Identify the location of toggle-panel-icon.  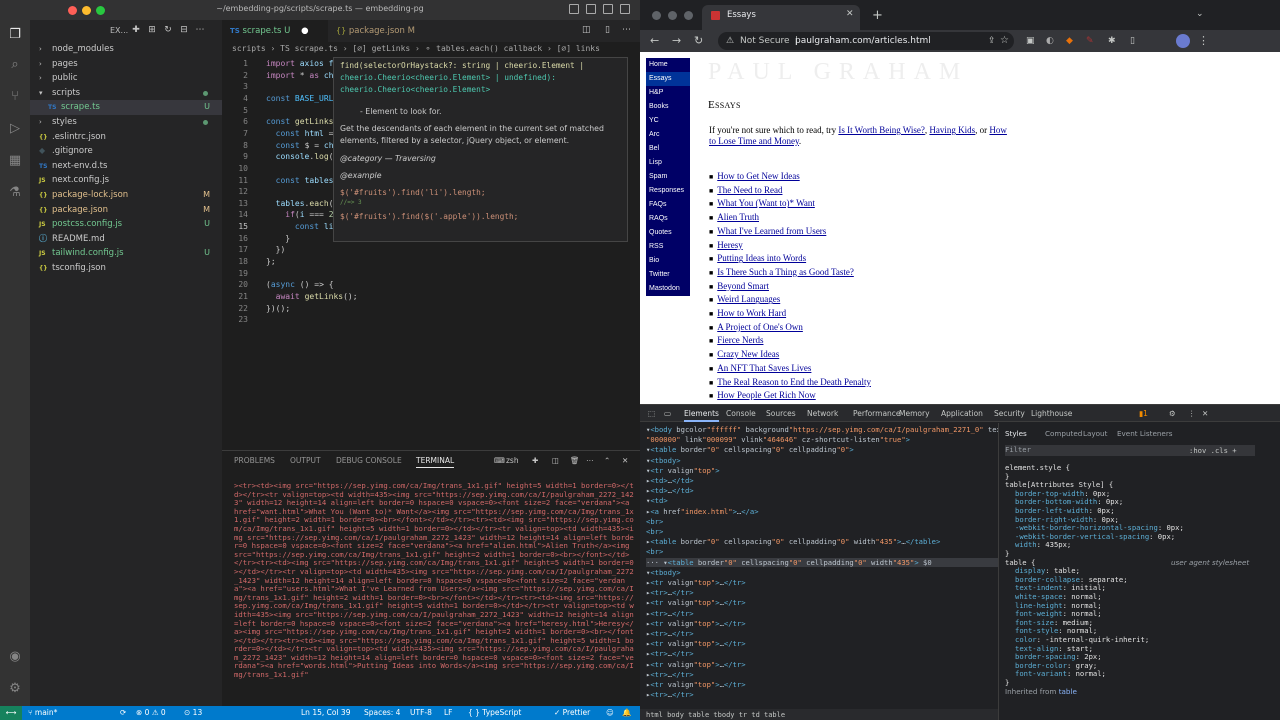
(591, 9).